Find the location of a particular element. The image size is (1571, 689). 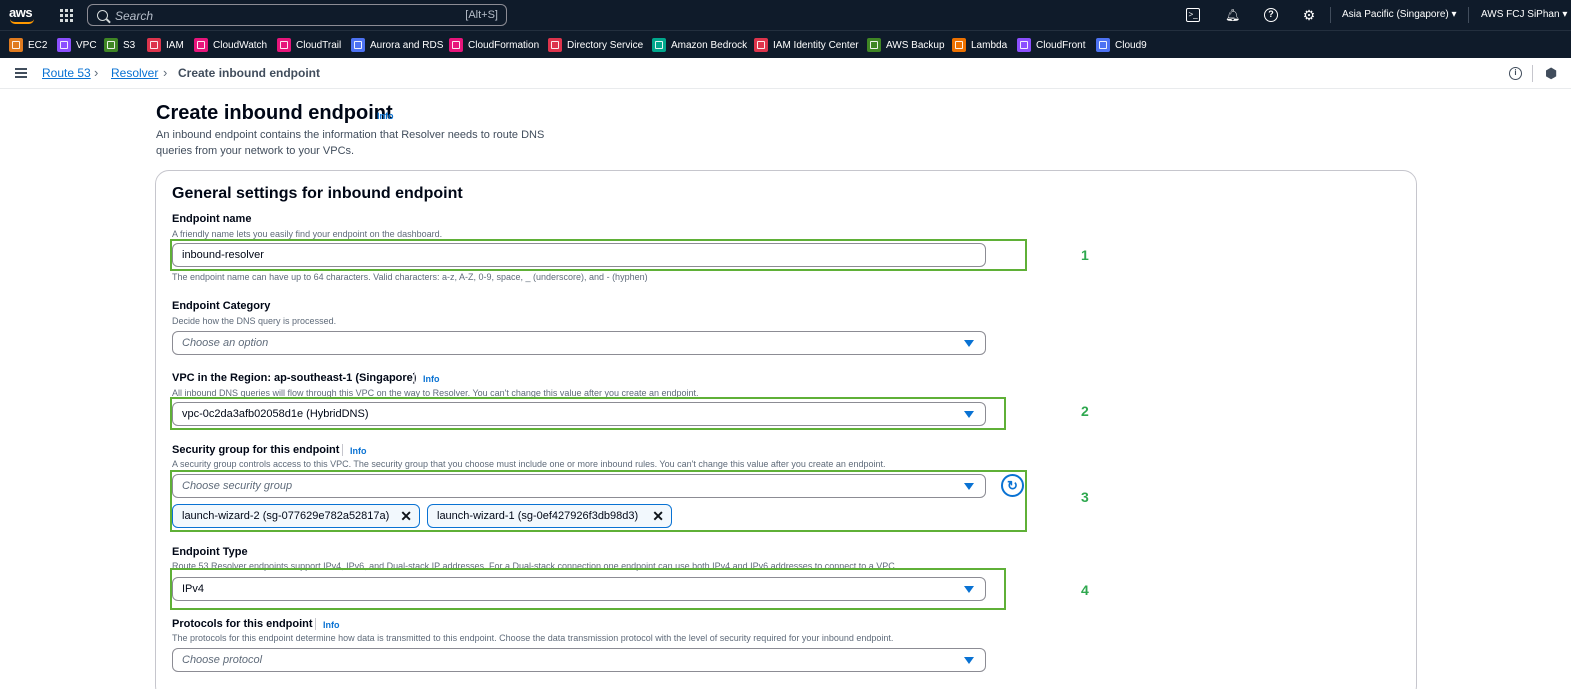

services-menu-icon is located at coordinates (66, 15).